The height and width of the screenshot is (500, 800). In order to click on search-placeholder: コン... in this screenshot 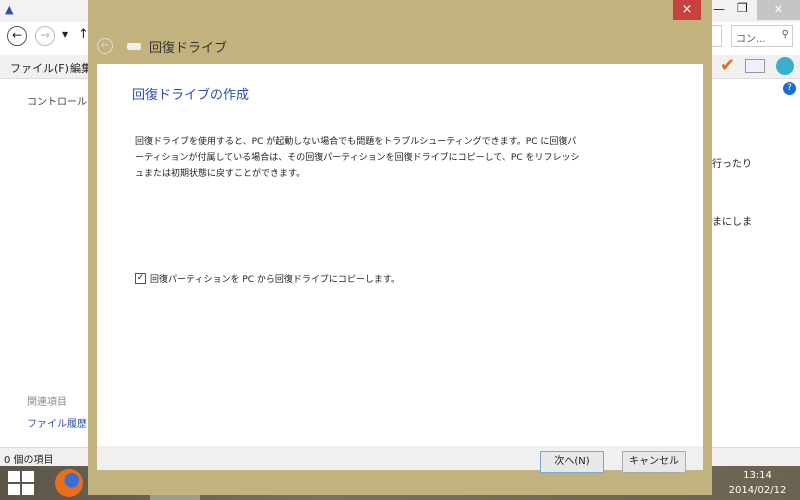, I will do `click(751, 39)`.